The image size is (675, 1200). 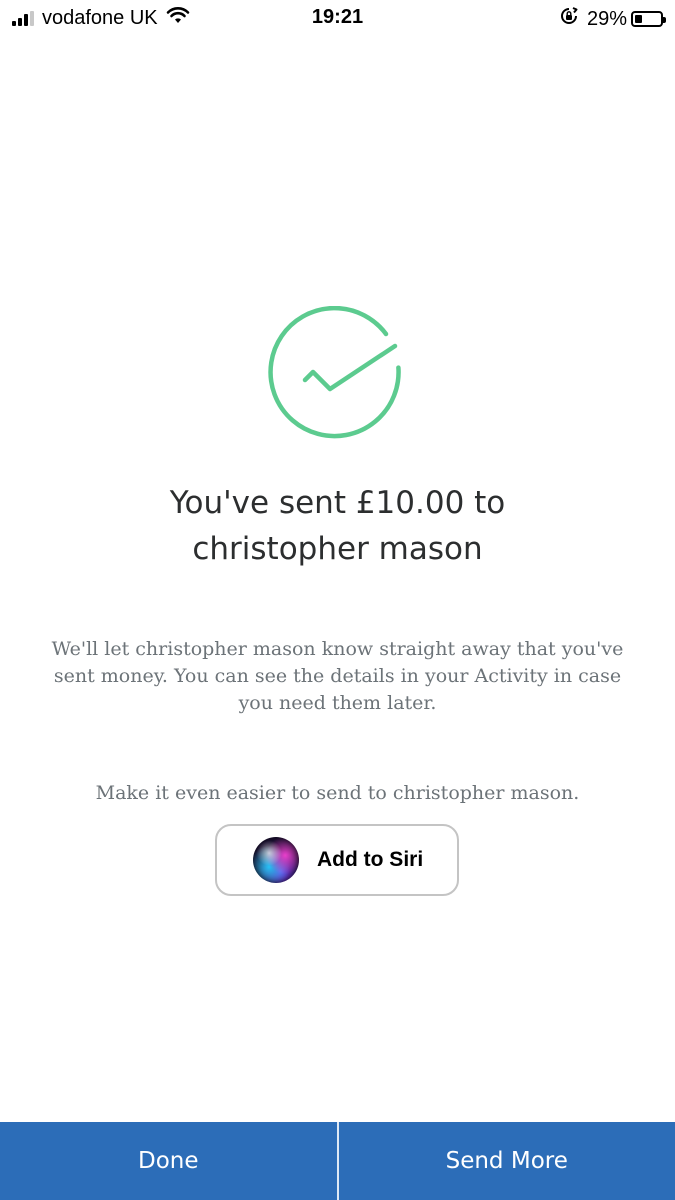 What do you see at coordinates (276, 860) in the screenshot?
I see `siri-icon` at bounding box center [276, 860].